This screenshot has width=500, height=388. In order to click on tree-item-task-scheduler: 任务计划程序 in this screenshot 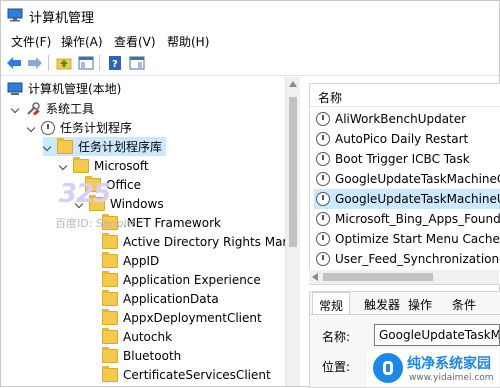, I will do `click(79, 127)`.